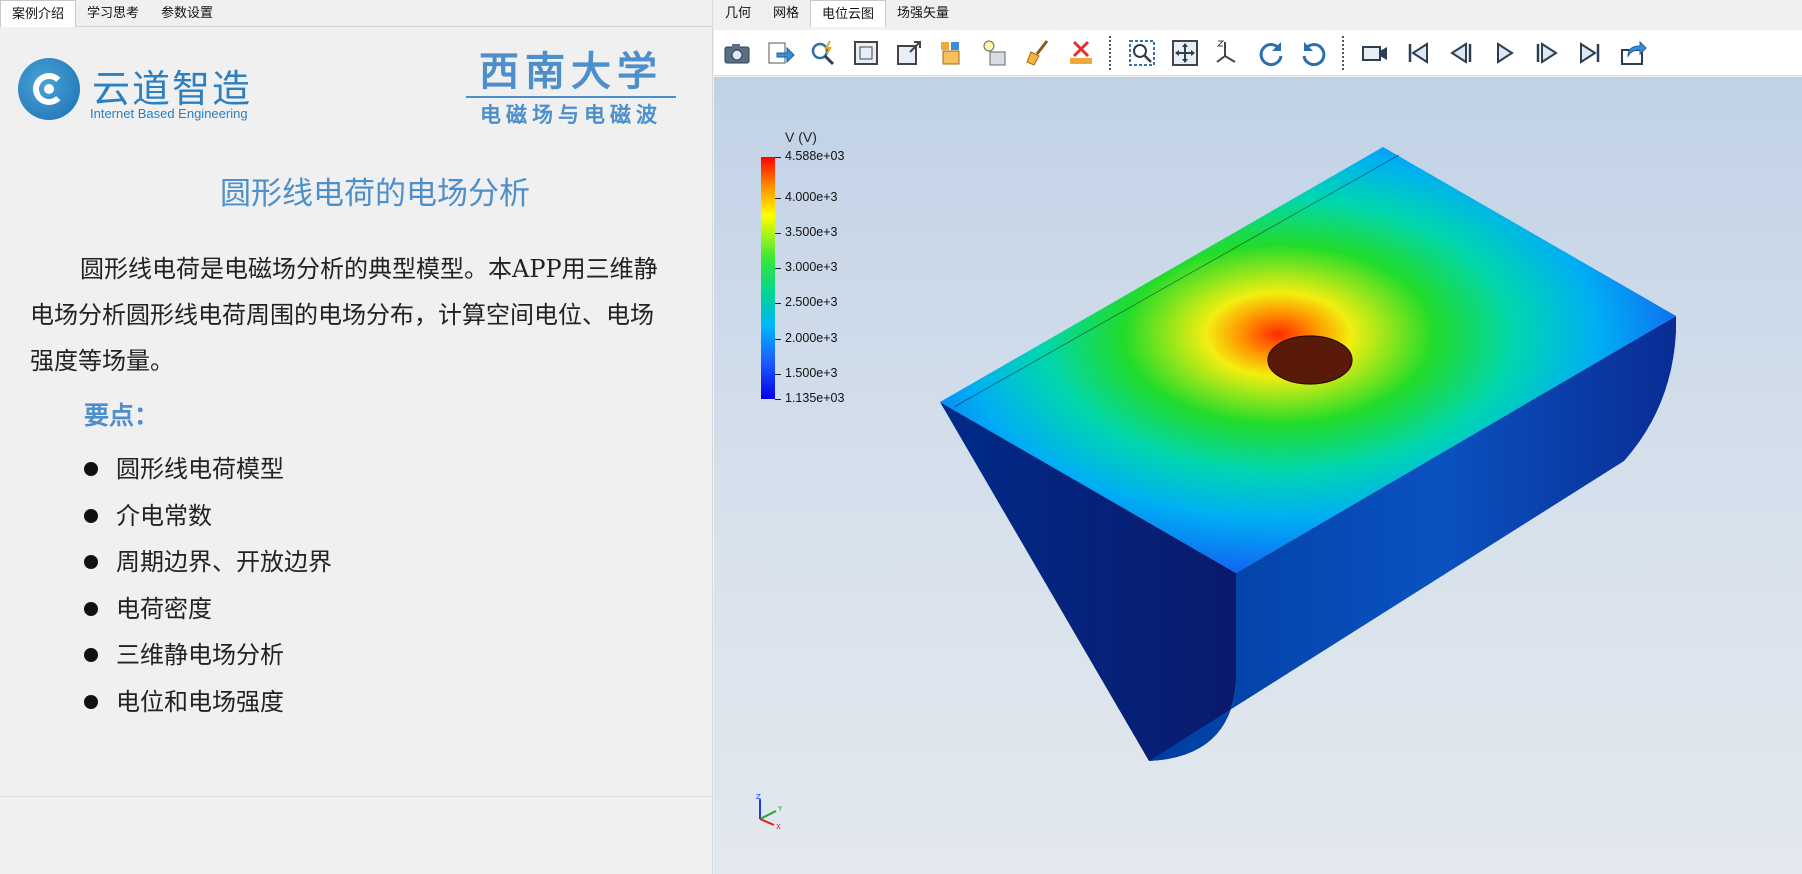  I want to click on colorbar-label: 3.500e+3, so click(811, 232).